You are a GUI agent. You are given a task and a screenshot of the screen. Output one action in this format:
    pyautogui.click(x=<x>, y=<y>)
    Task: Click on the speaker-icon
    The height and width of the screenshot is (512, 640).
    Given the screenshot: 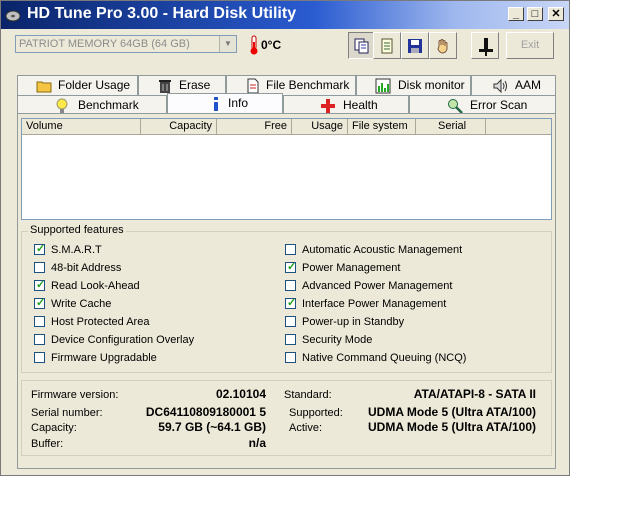 What is the action you would take?
    pyautogui.click(x=500, y=86)
    